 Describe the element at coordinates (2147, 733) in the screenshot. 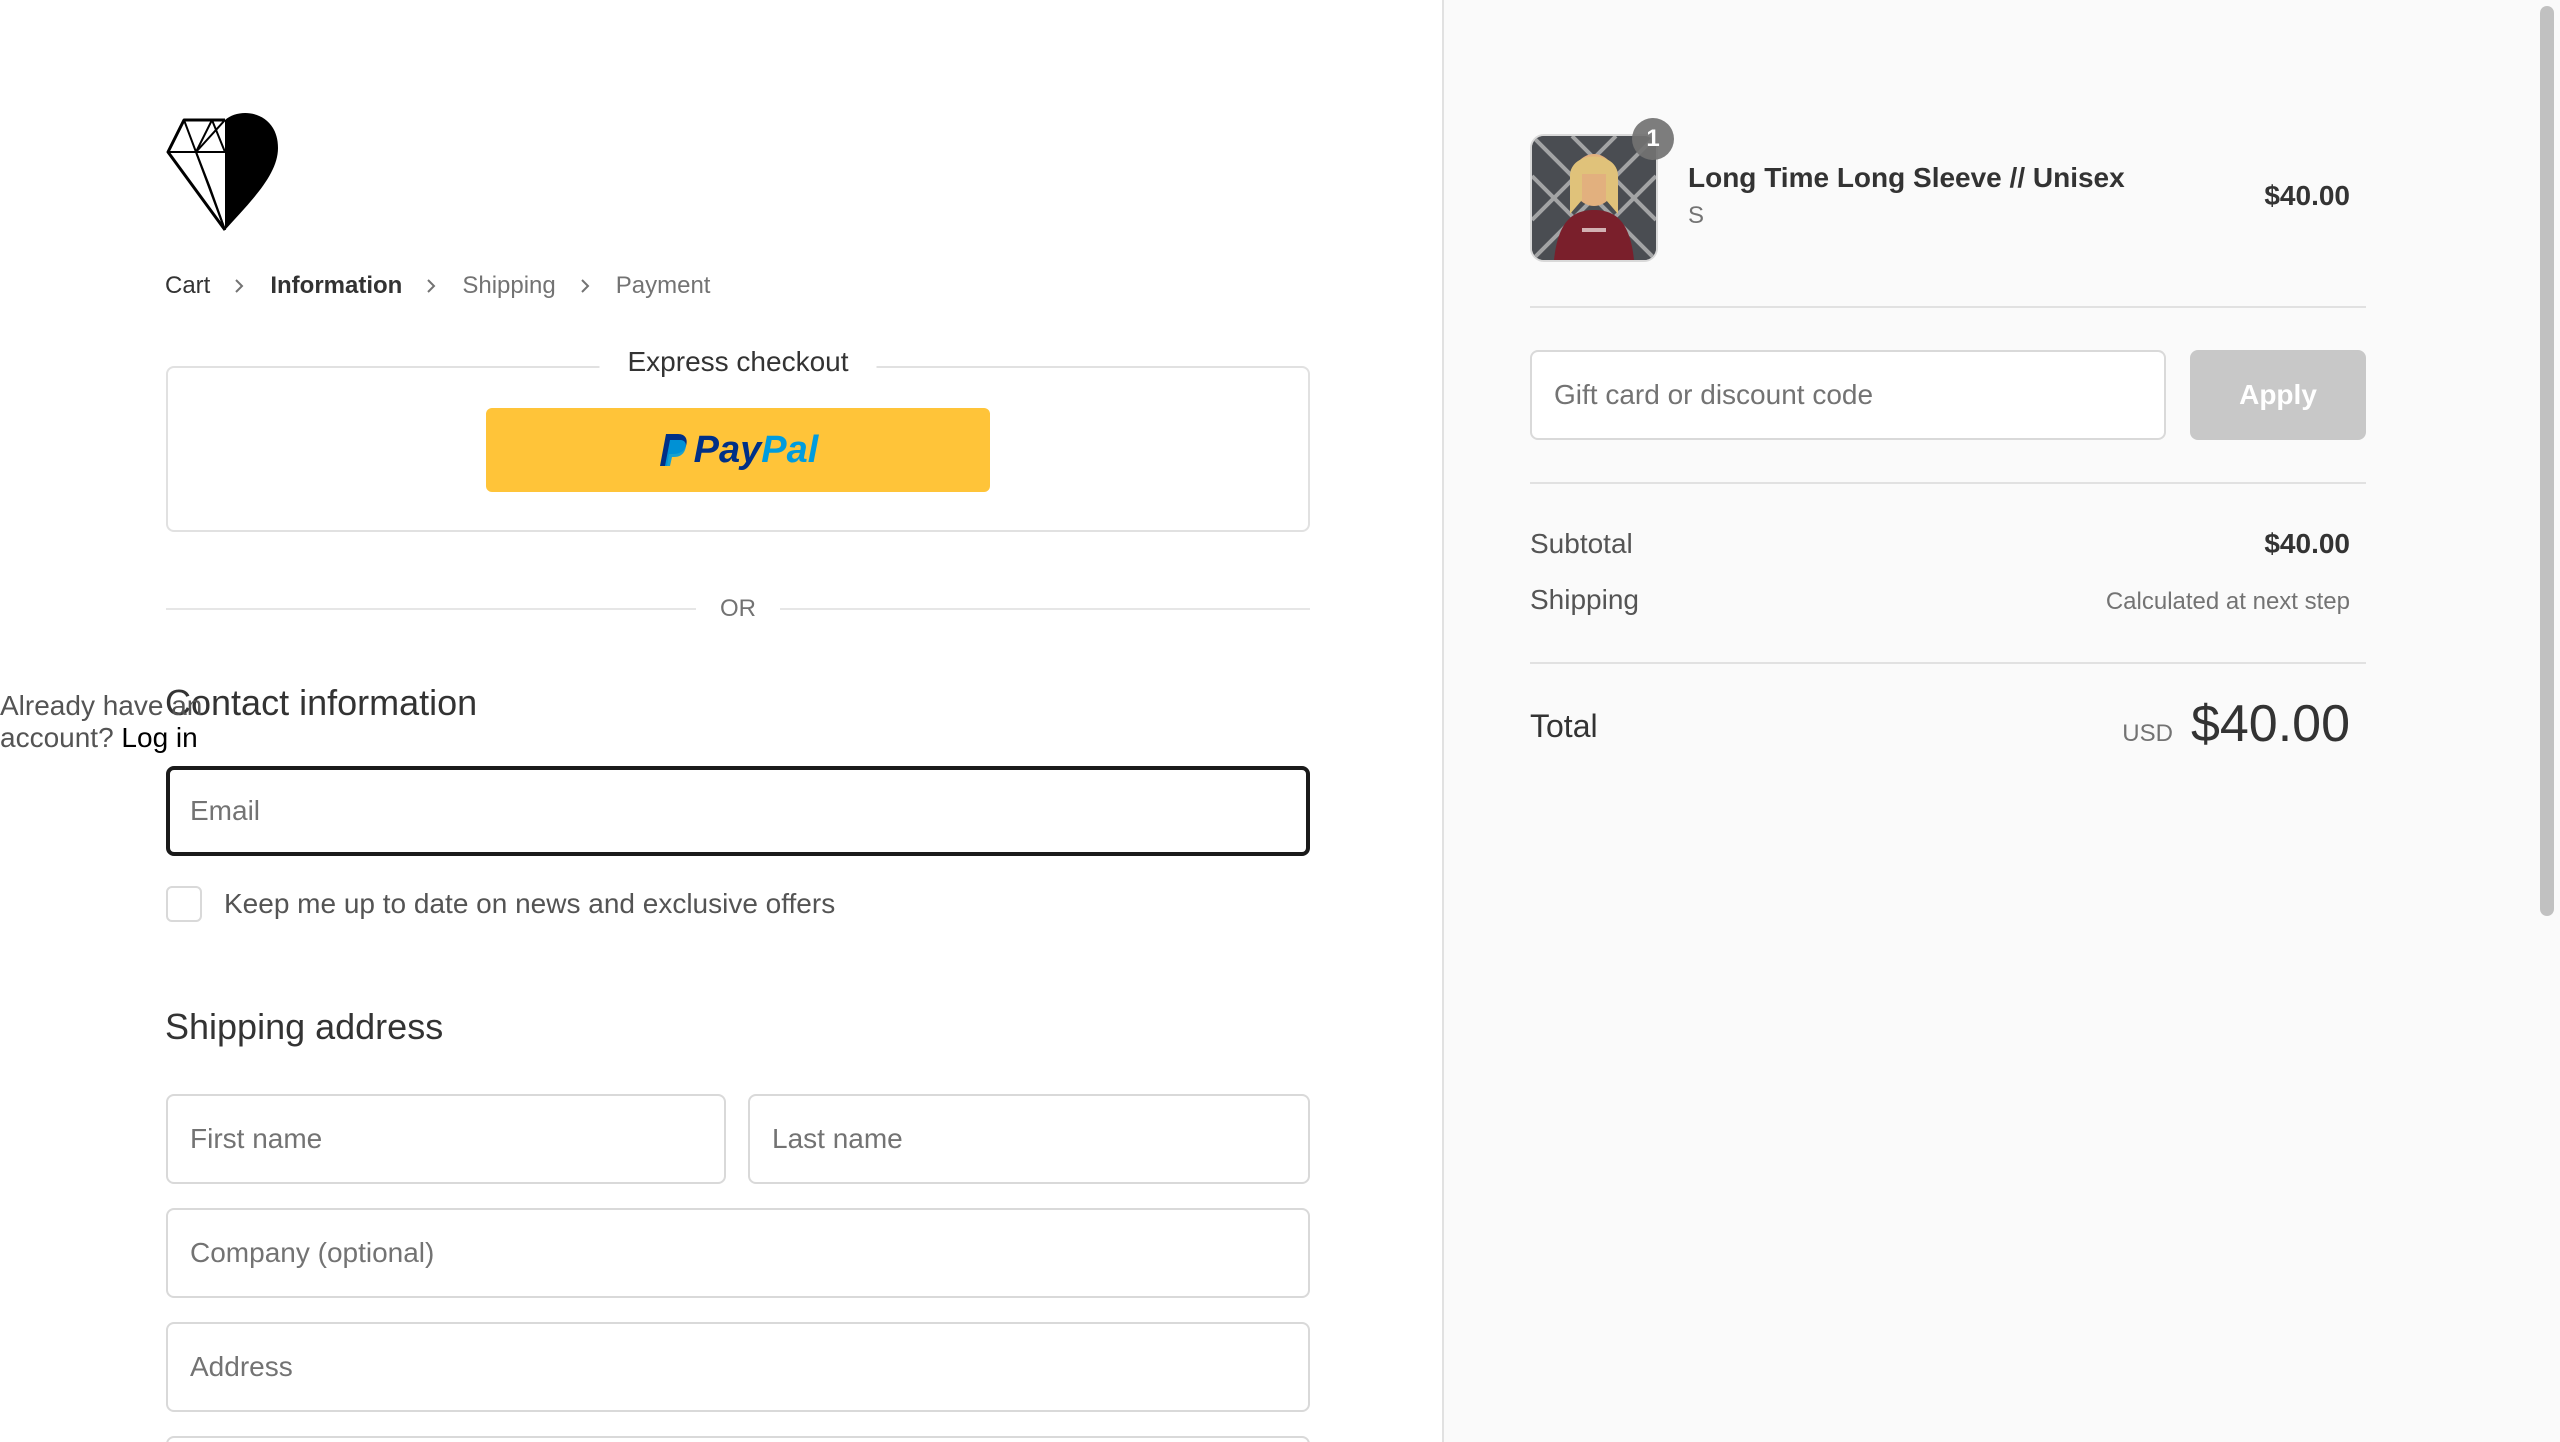

I see `total-currency: USD` at that location.